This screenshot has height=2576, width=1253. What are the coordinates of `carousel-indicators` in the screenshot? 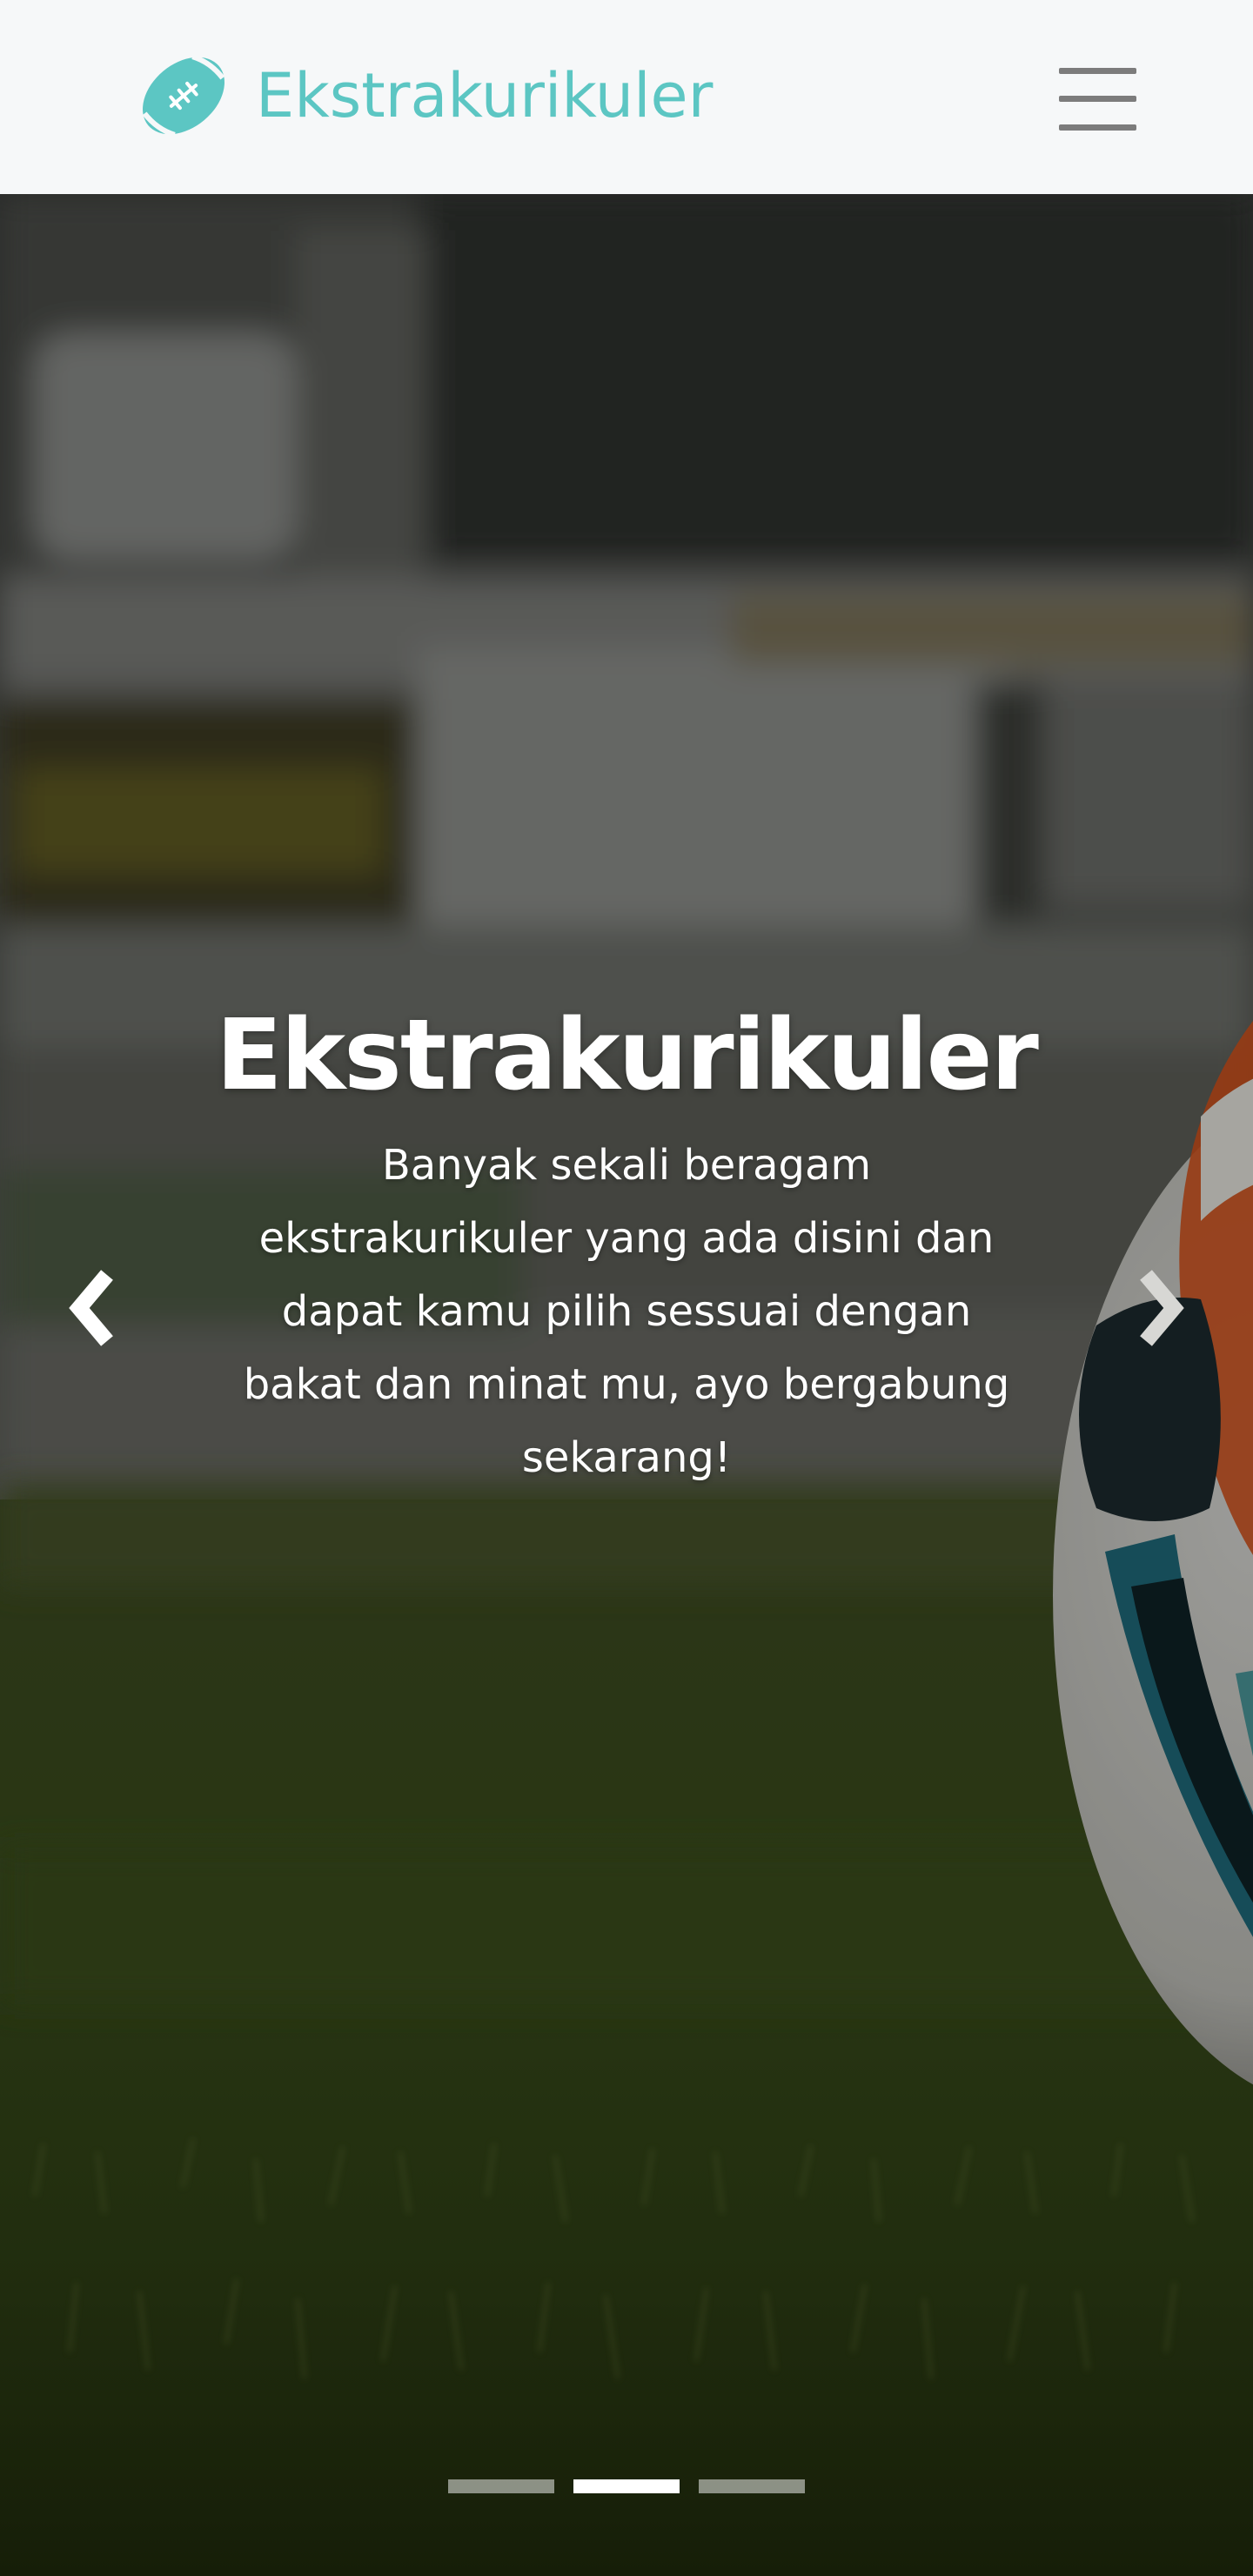 It's located at (626, 2488).